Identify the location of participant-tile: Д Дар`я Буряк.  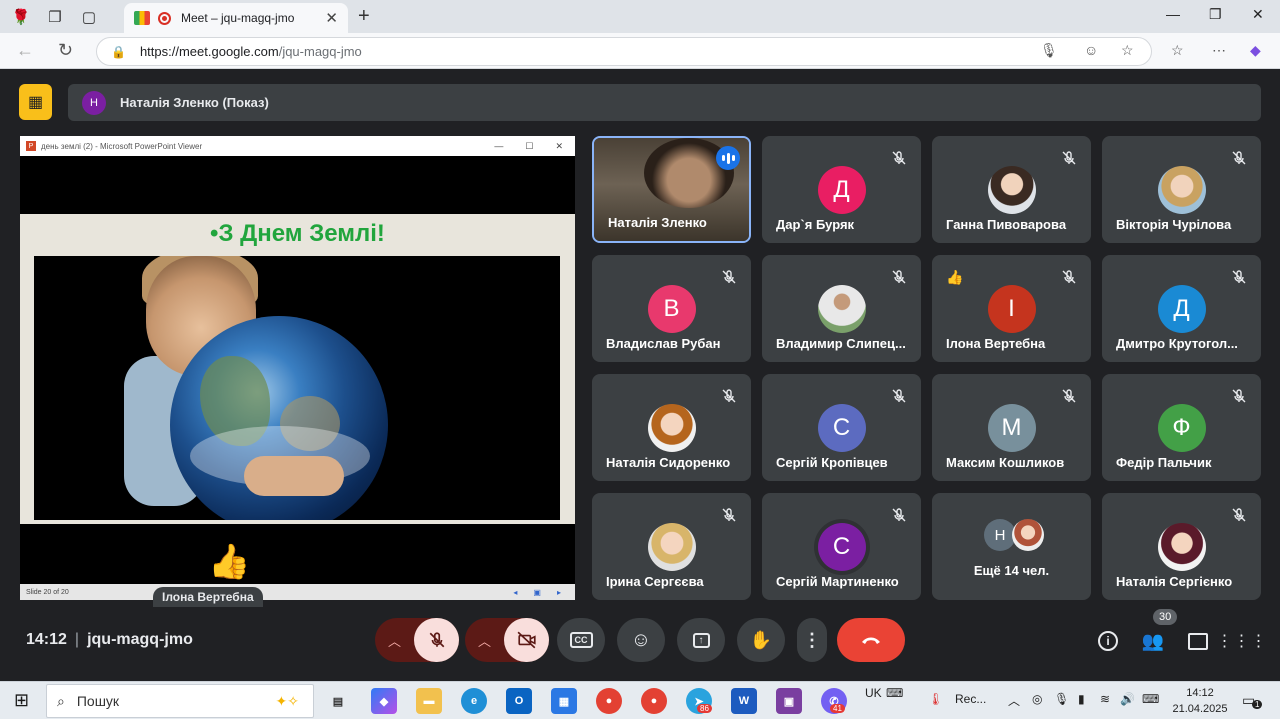
(841, 189).